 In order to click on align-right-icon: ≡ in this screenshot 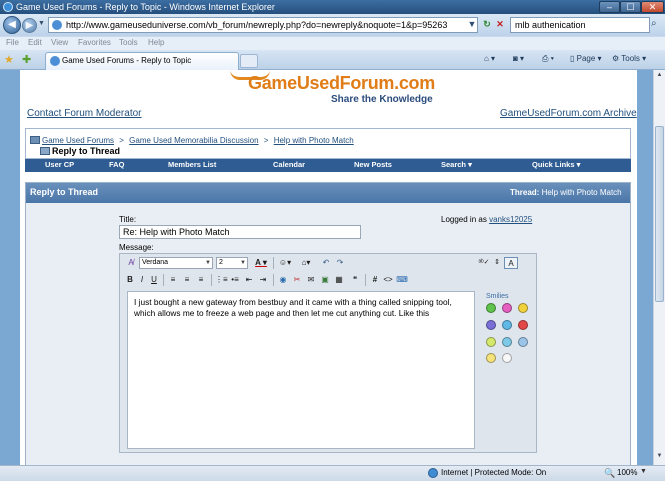, I will do `click(201, 280)`.